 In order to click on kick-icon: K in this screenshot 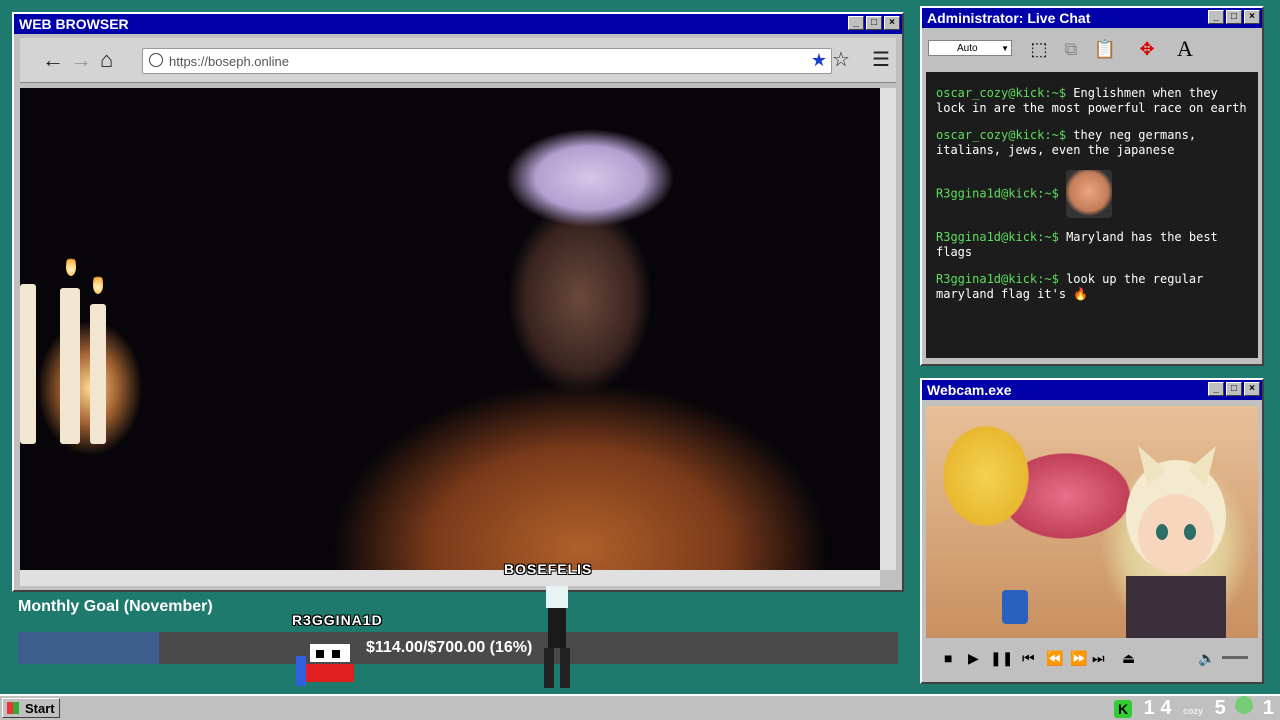, I will do `click(1123, 709)`.